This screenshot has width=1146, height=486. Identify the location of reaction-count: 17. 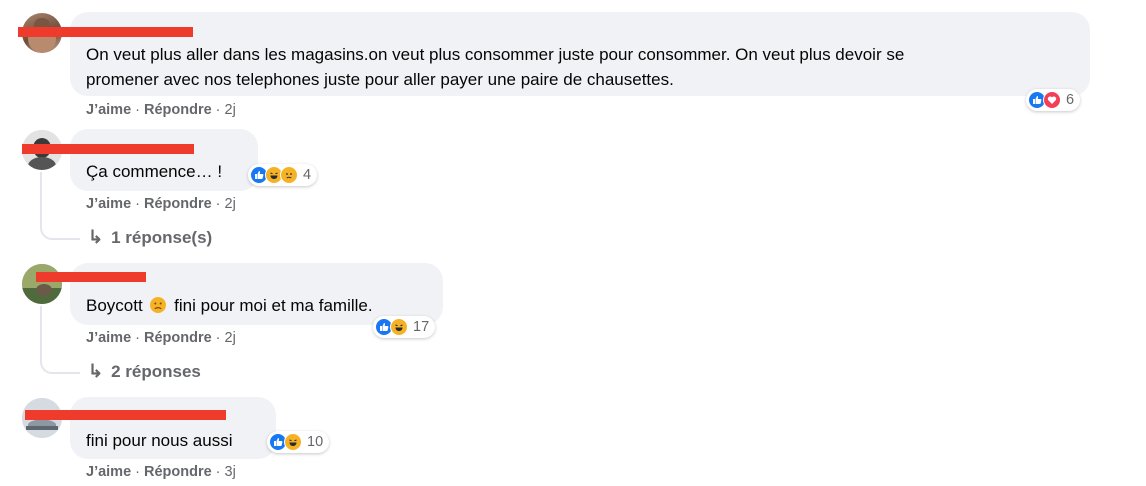
(421, 327).